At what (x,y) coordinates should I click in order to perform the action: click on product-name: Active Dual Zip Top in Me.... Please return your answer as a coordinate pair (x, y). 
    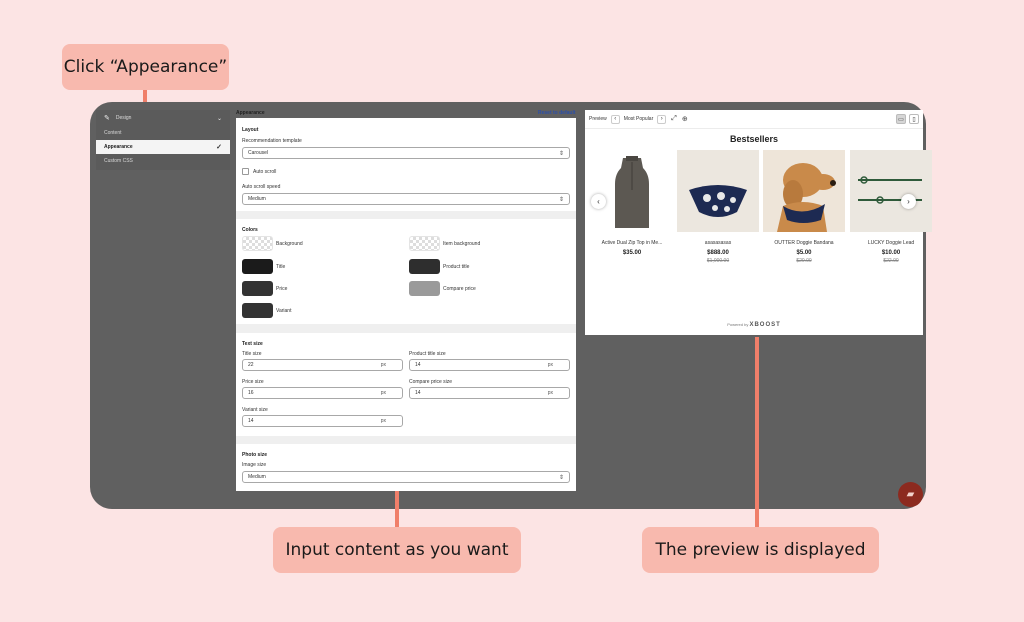
    Looking at the image, I should click on (632, 243).